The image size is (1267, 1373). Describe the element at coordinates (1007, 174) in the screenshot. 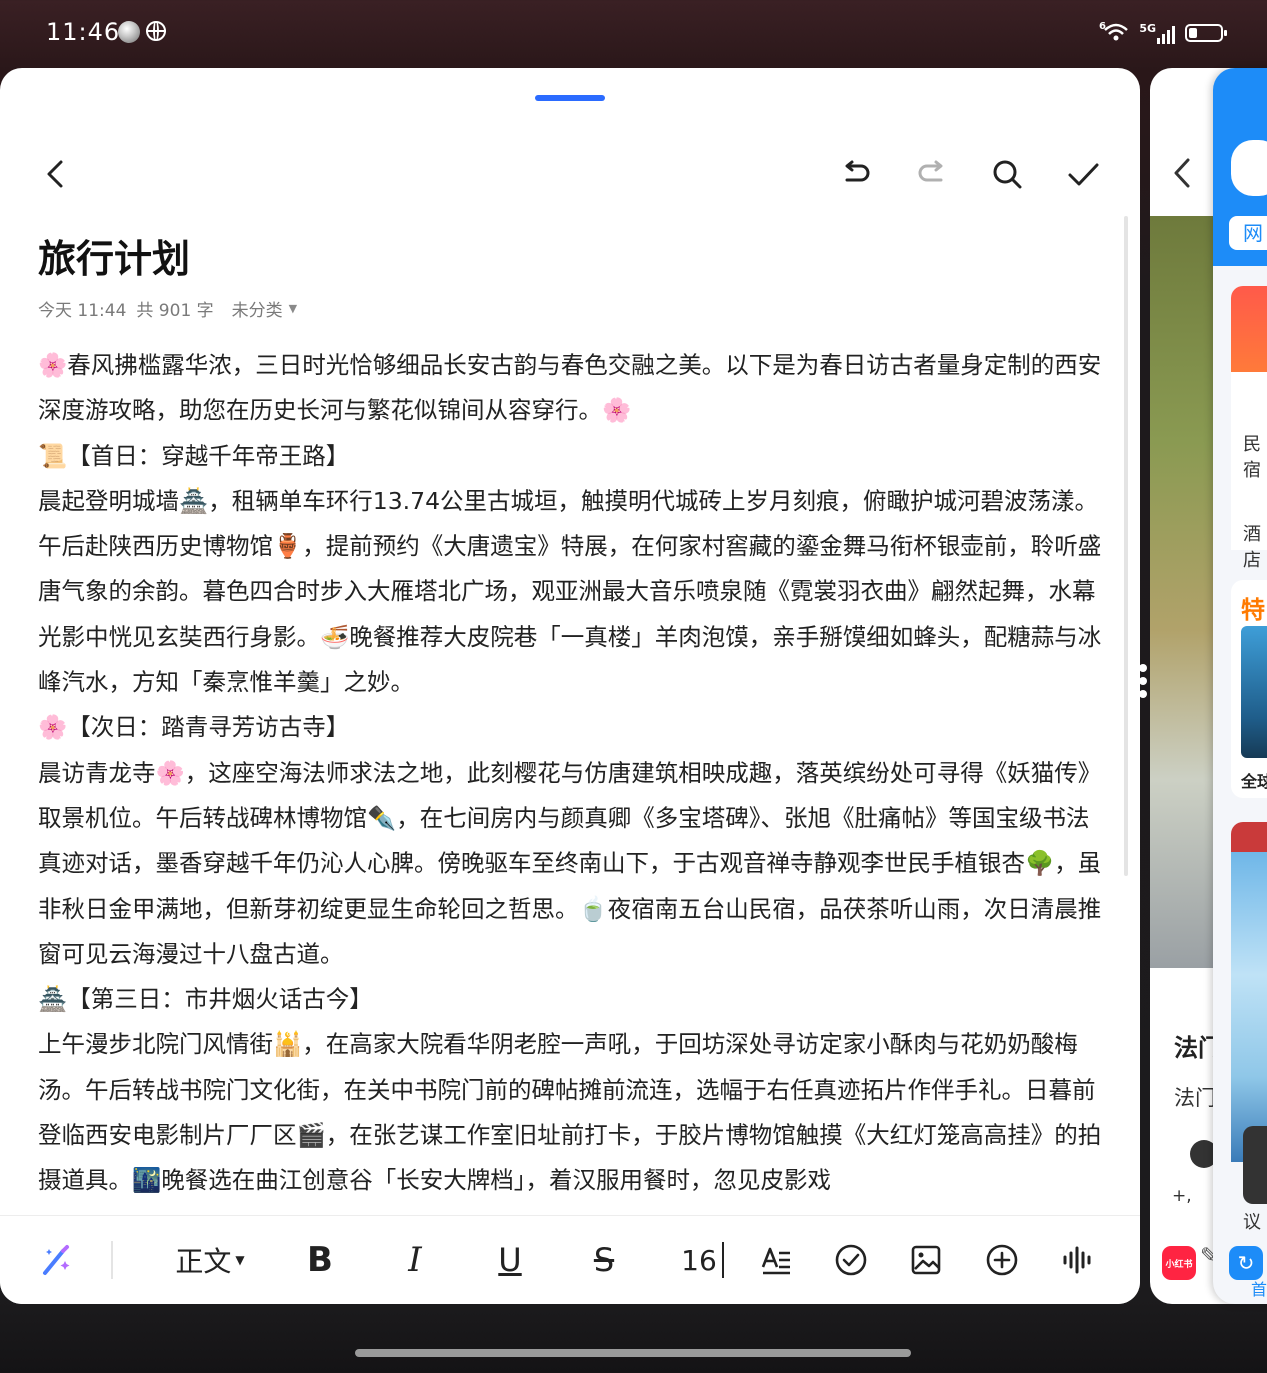

I see `search-icon` at that location.